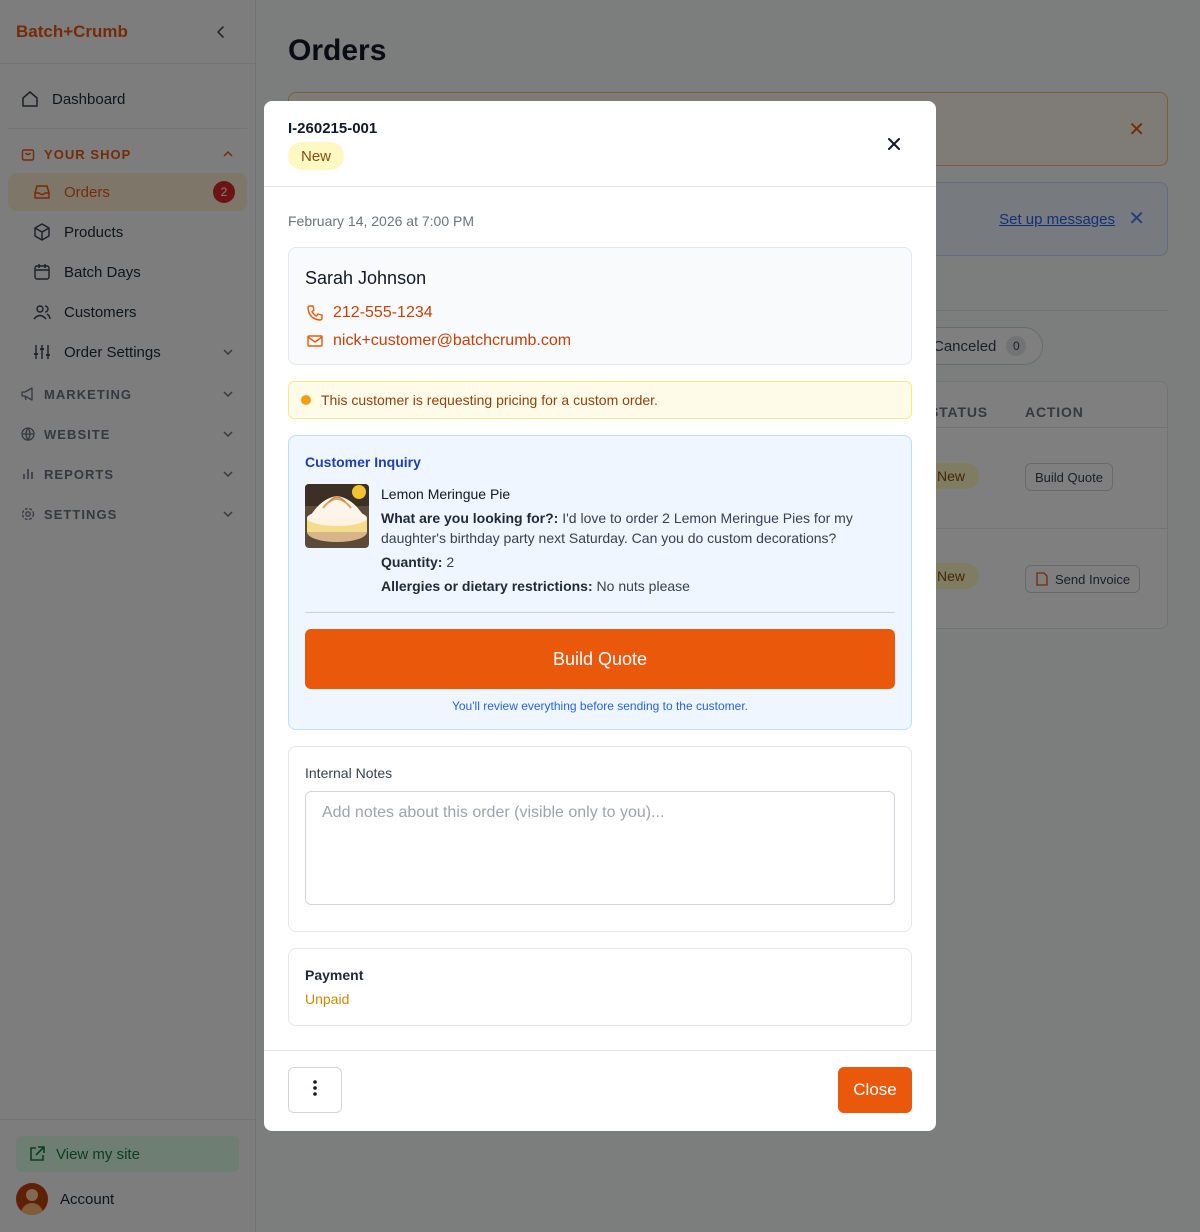 This screenshot has height=1232, width=1200. What do you see at coordinates (381, 221) in the screenshot?
I see `order-date: February 14, 2026 at 7:00 PM` at bounding box center [381, 221].